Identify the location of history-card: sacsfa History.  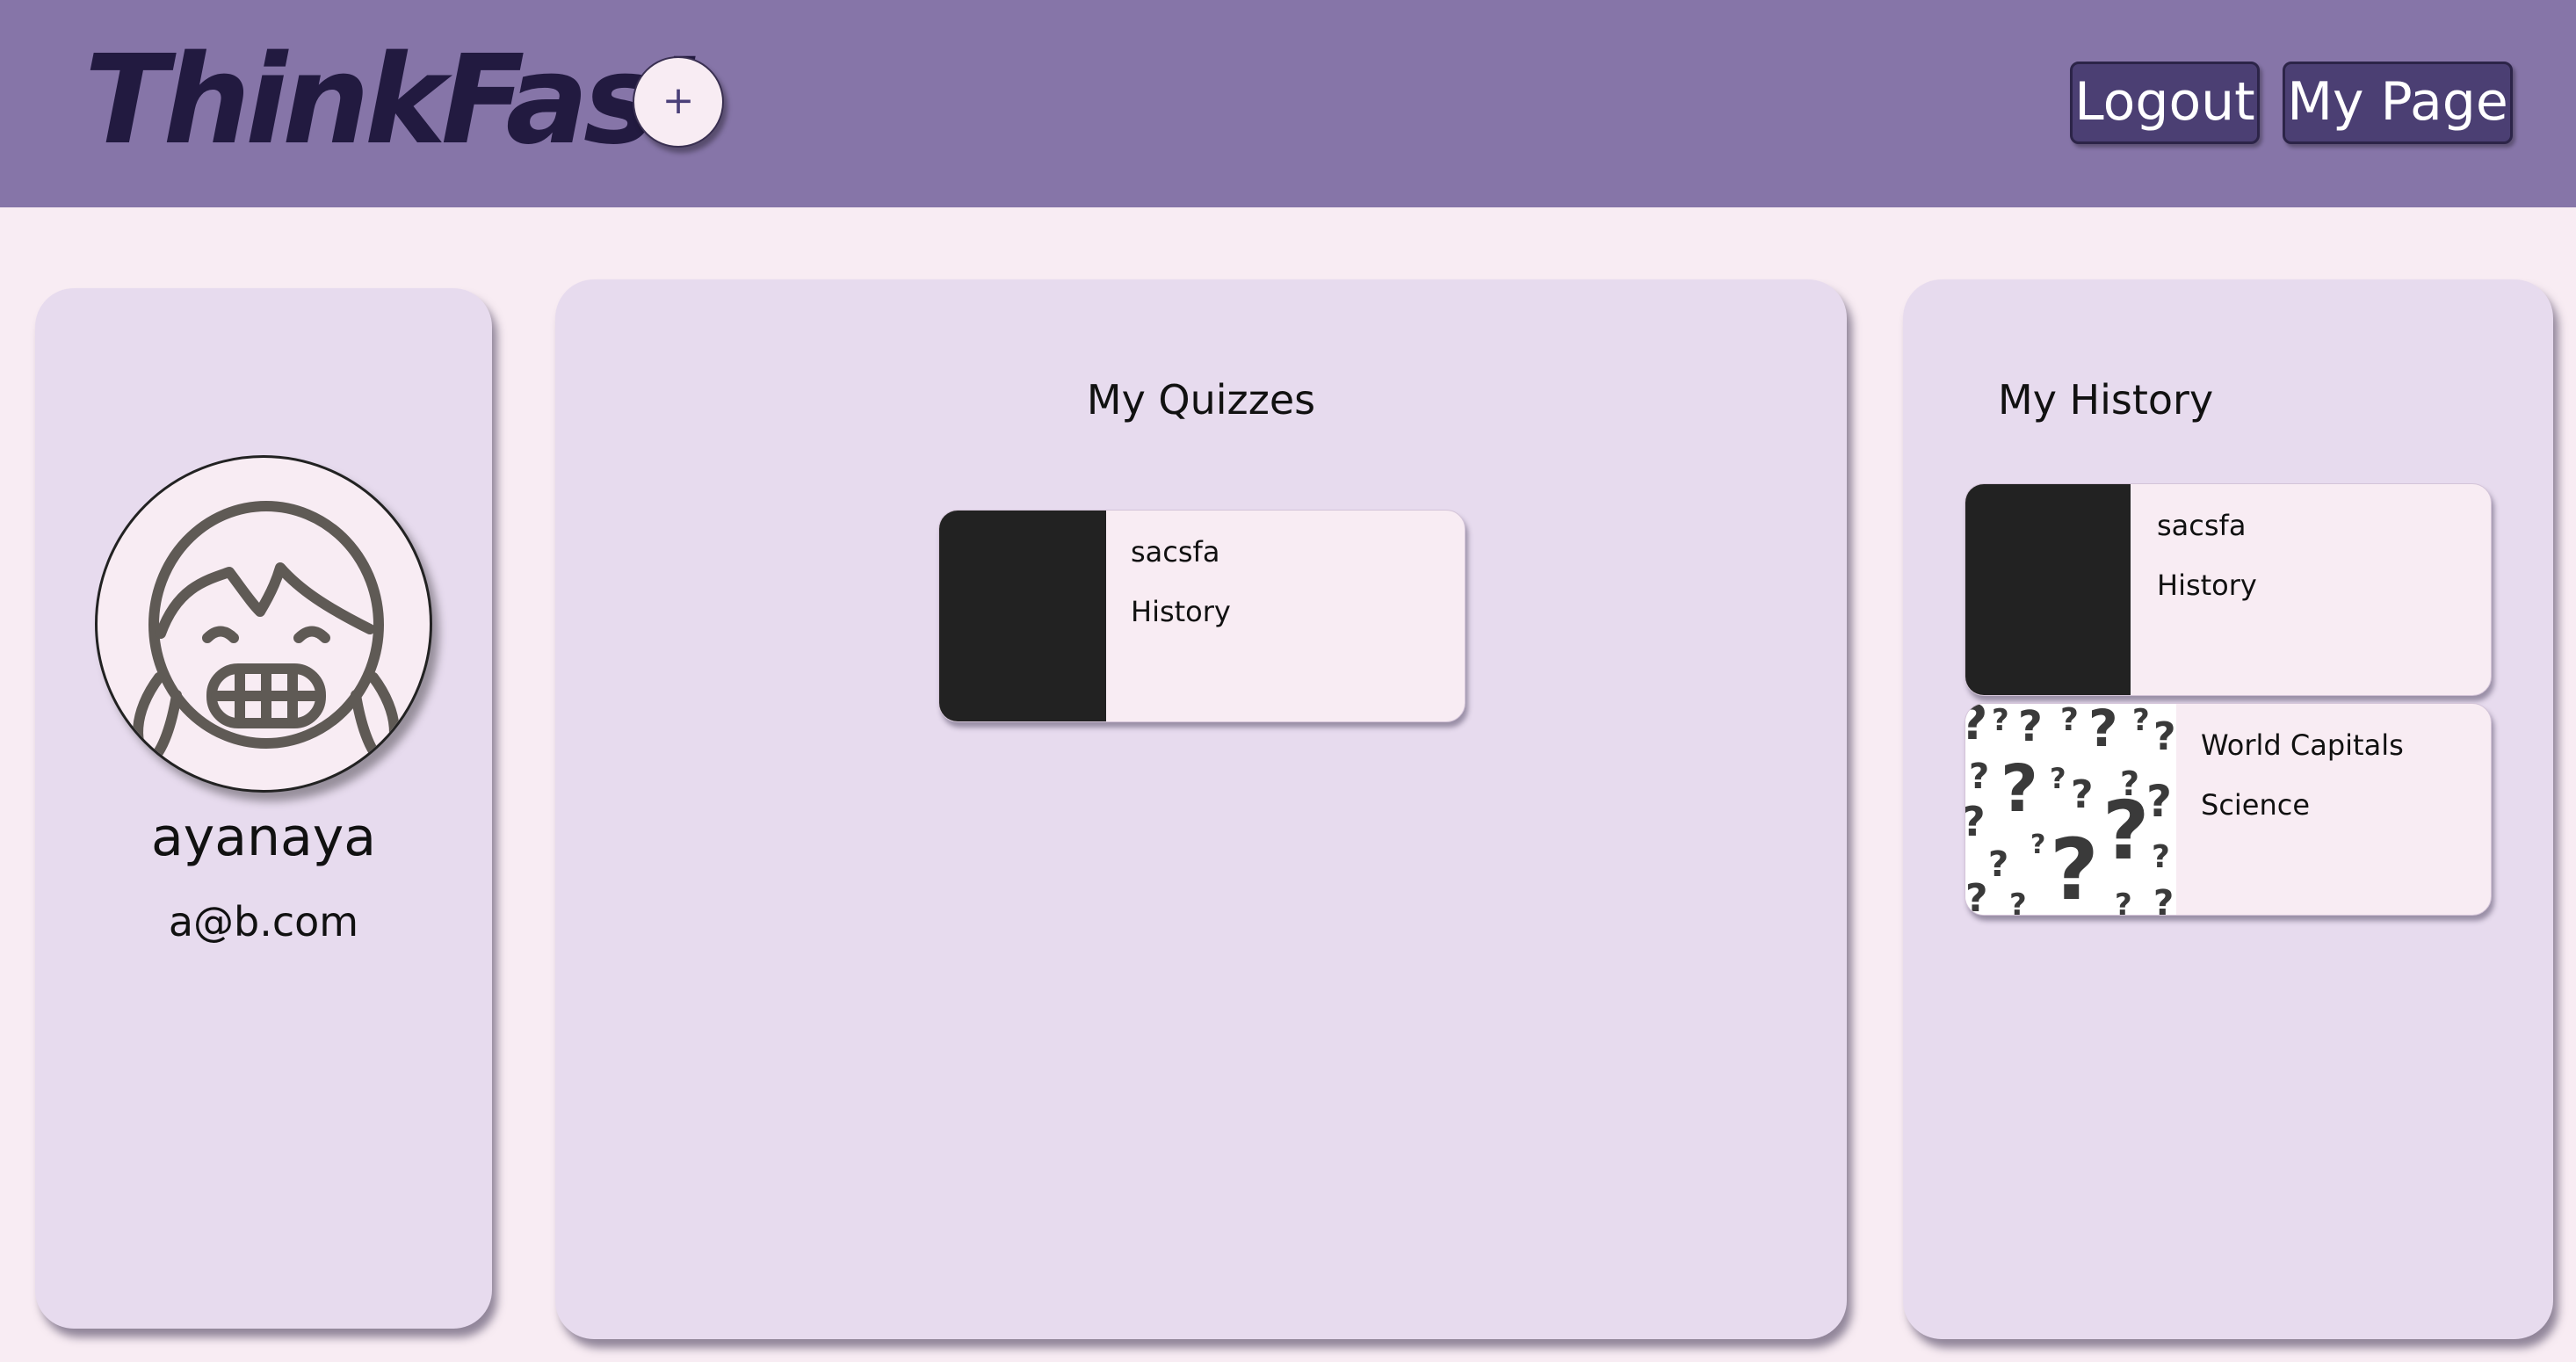
(2228, 589).